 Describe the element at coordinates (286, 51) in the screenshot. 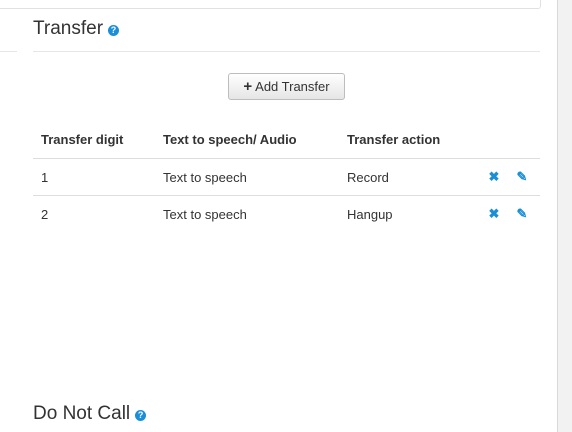

I see `transfer-title-divider` at that location.